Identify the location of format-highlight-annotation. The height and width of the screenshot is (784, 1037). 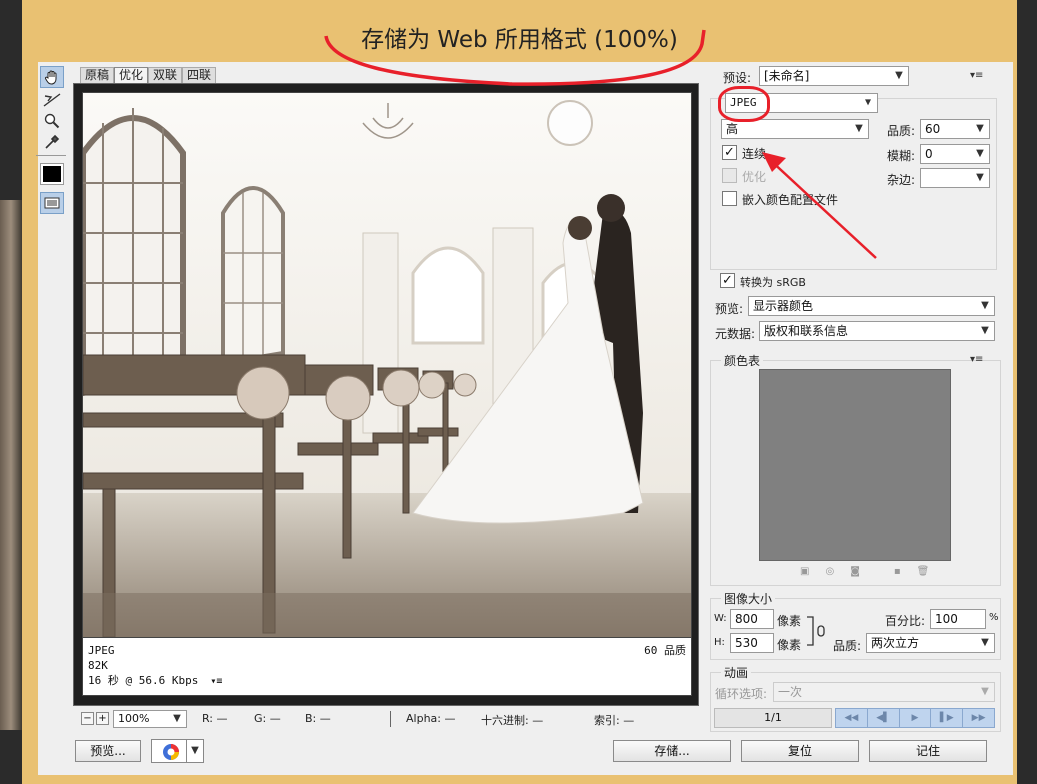
(744, 104).